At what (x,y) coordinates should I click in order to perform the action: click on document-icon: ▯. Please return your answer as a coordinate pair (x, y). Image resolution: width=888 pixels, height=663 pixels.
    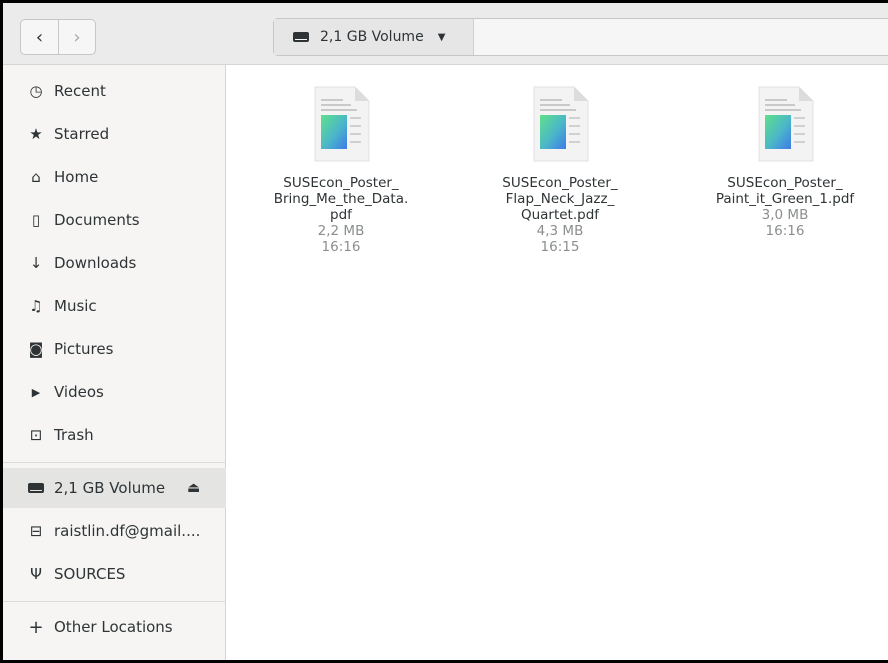
    Looking at the image, I should click on (36, 220).